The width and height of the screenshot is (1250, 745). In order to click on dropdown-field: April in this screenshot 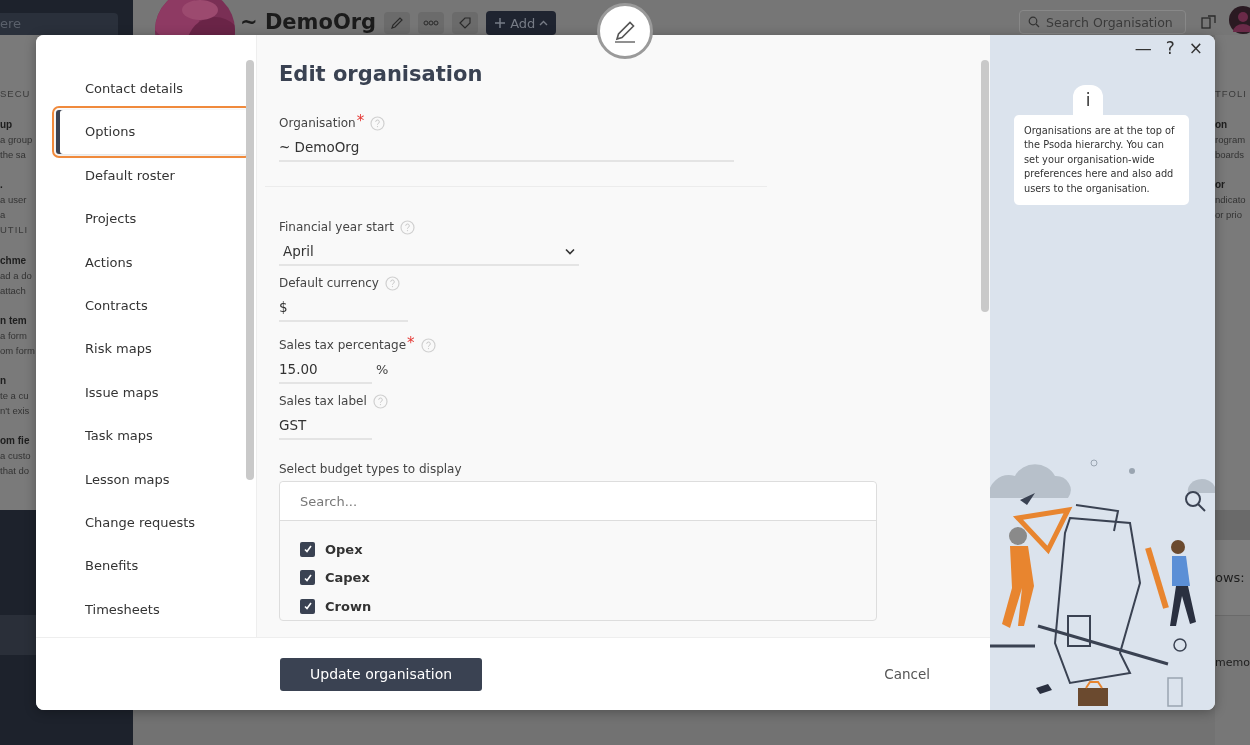, I will do `click(429, 251)`.